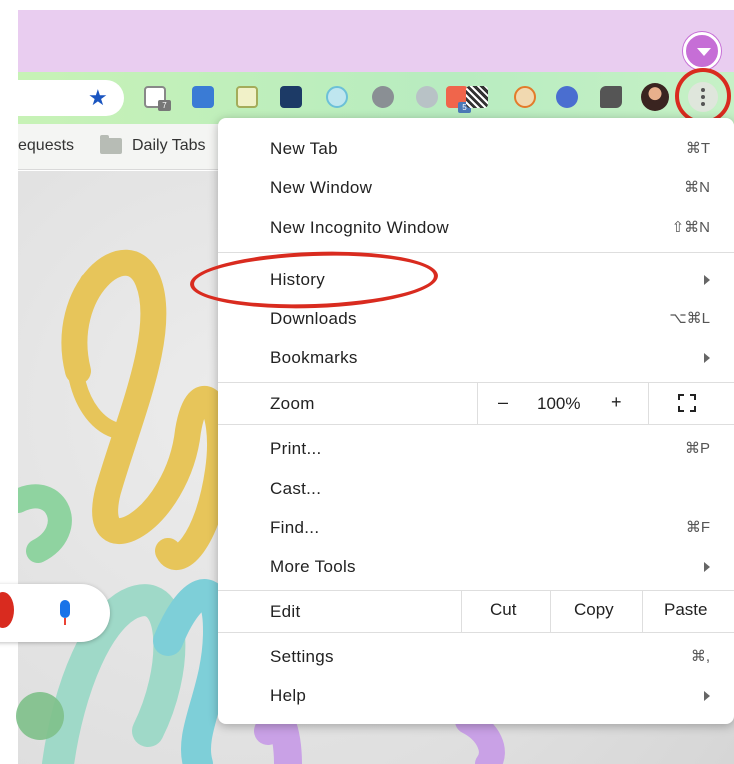 The image size is (734, 764). Describe the element at coordinates (690, 227) in the screenshot. I see `menu-item-shortcut: ⇧⌘N` at that location.